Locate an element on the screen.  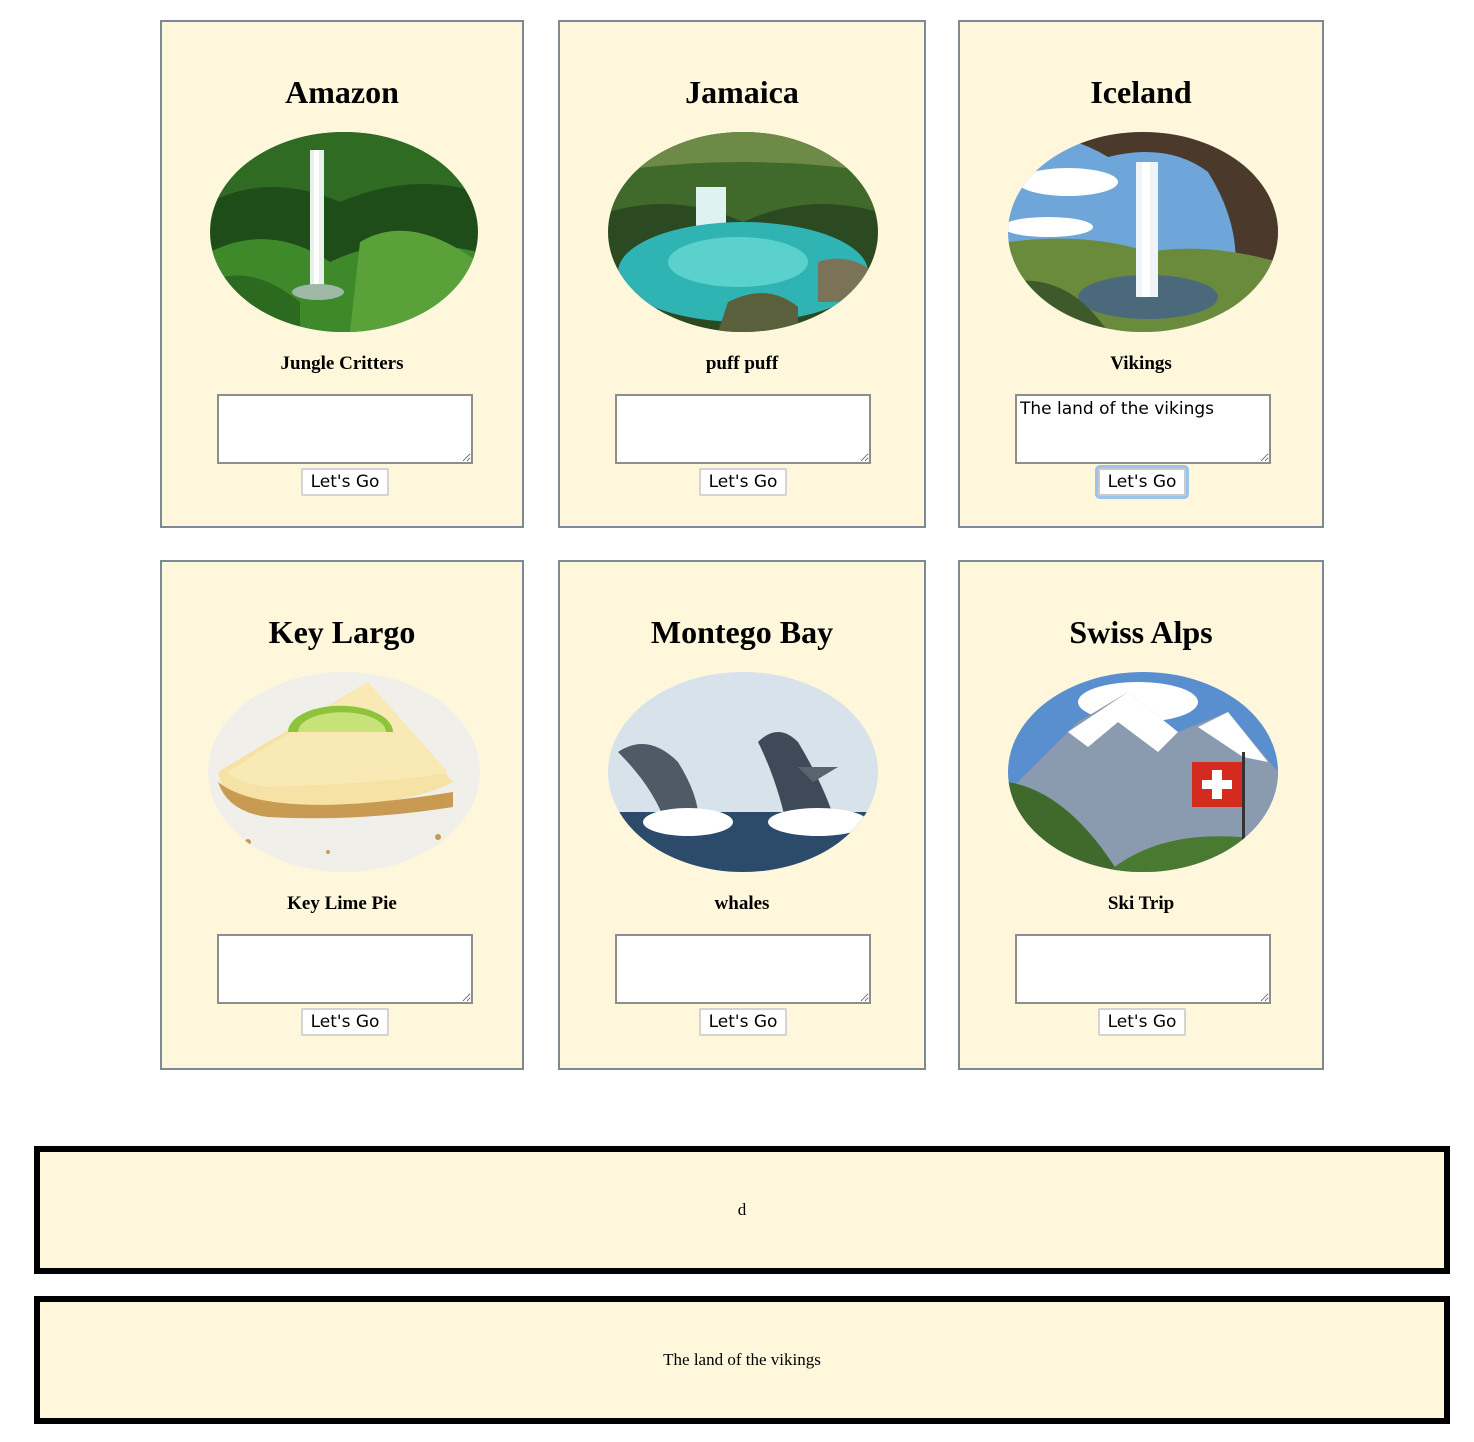
card-caption: Ski Trip is located at coordinates (1141, 903).